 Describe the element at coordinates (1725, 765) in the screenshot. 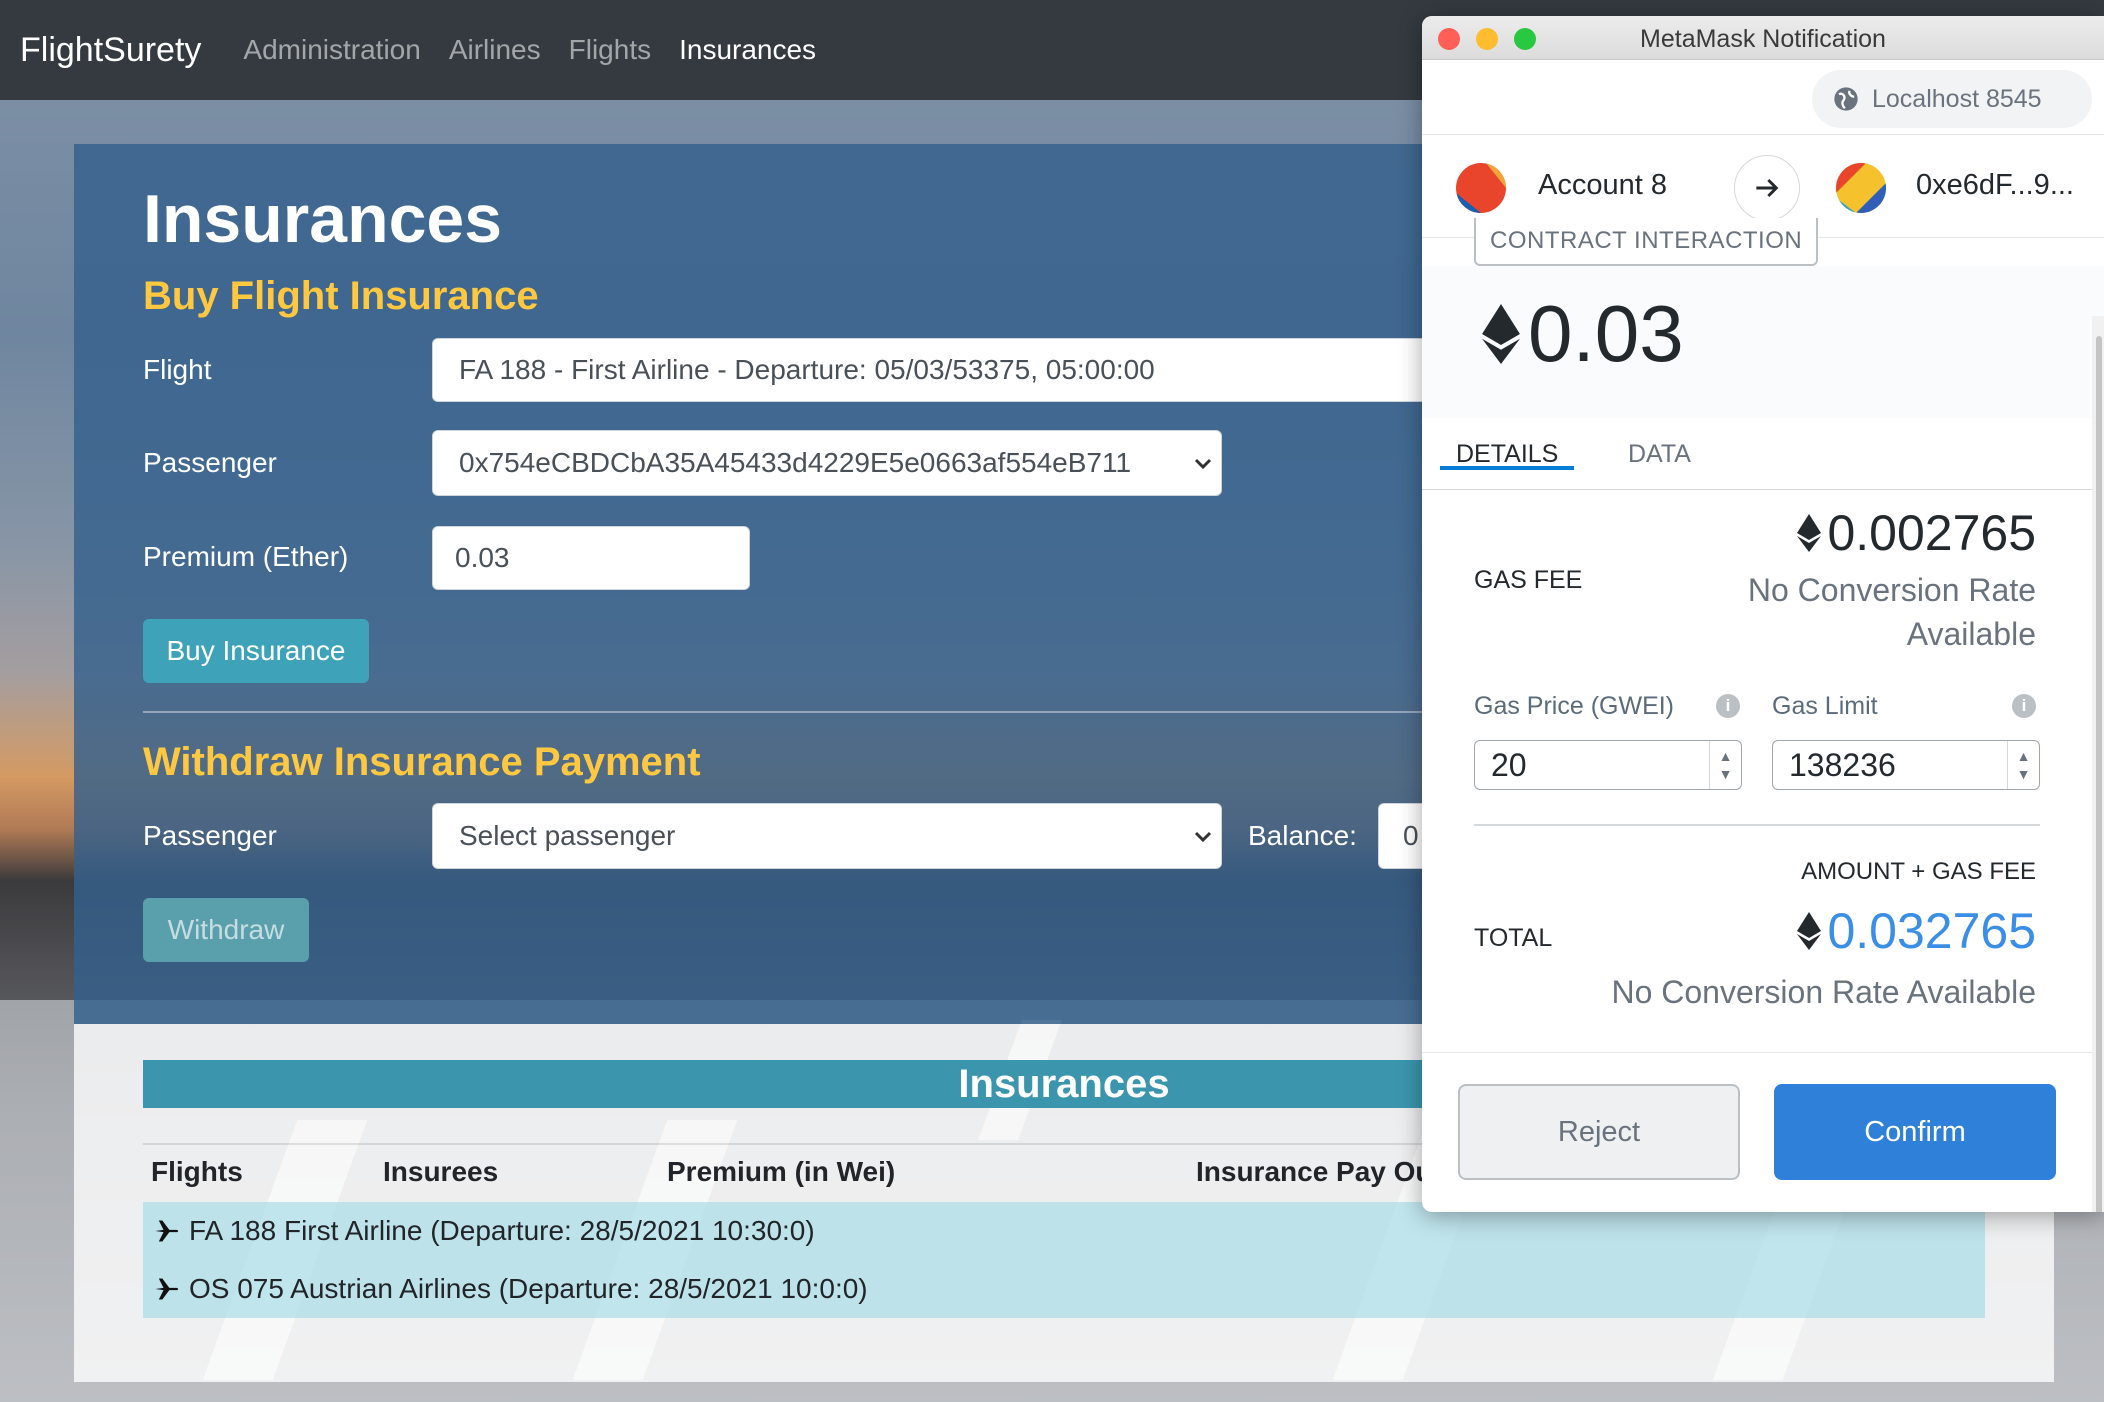

I see `gas-price-stepper: ▲ ▼` at that location.